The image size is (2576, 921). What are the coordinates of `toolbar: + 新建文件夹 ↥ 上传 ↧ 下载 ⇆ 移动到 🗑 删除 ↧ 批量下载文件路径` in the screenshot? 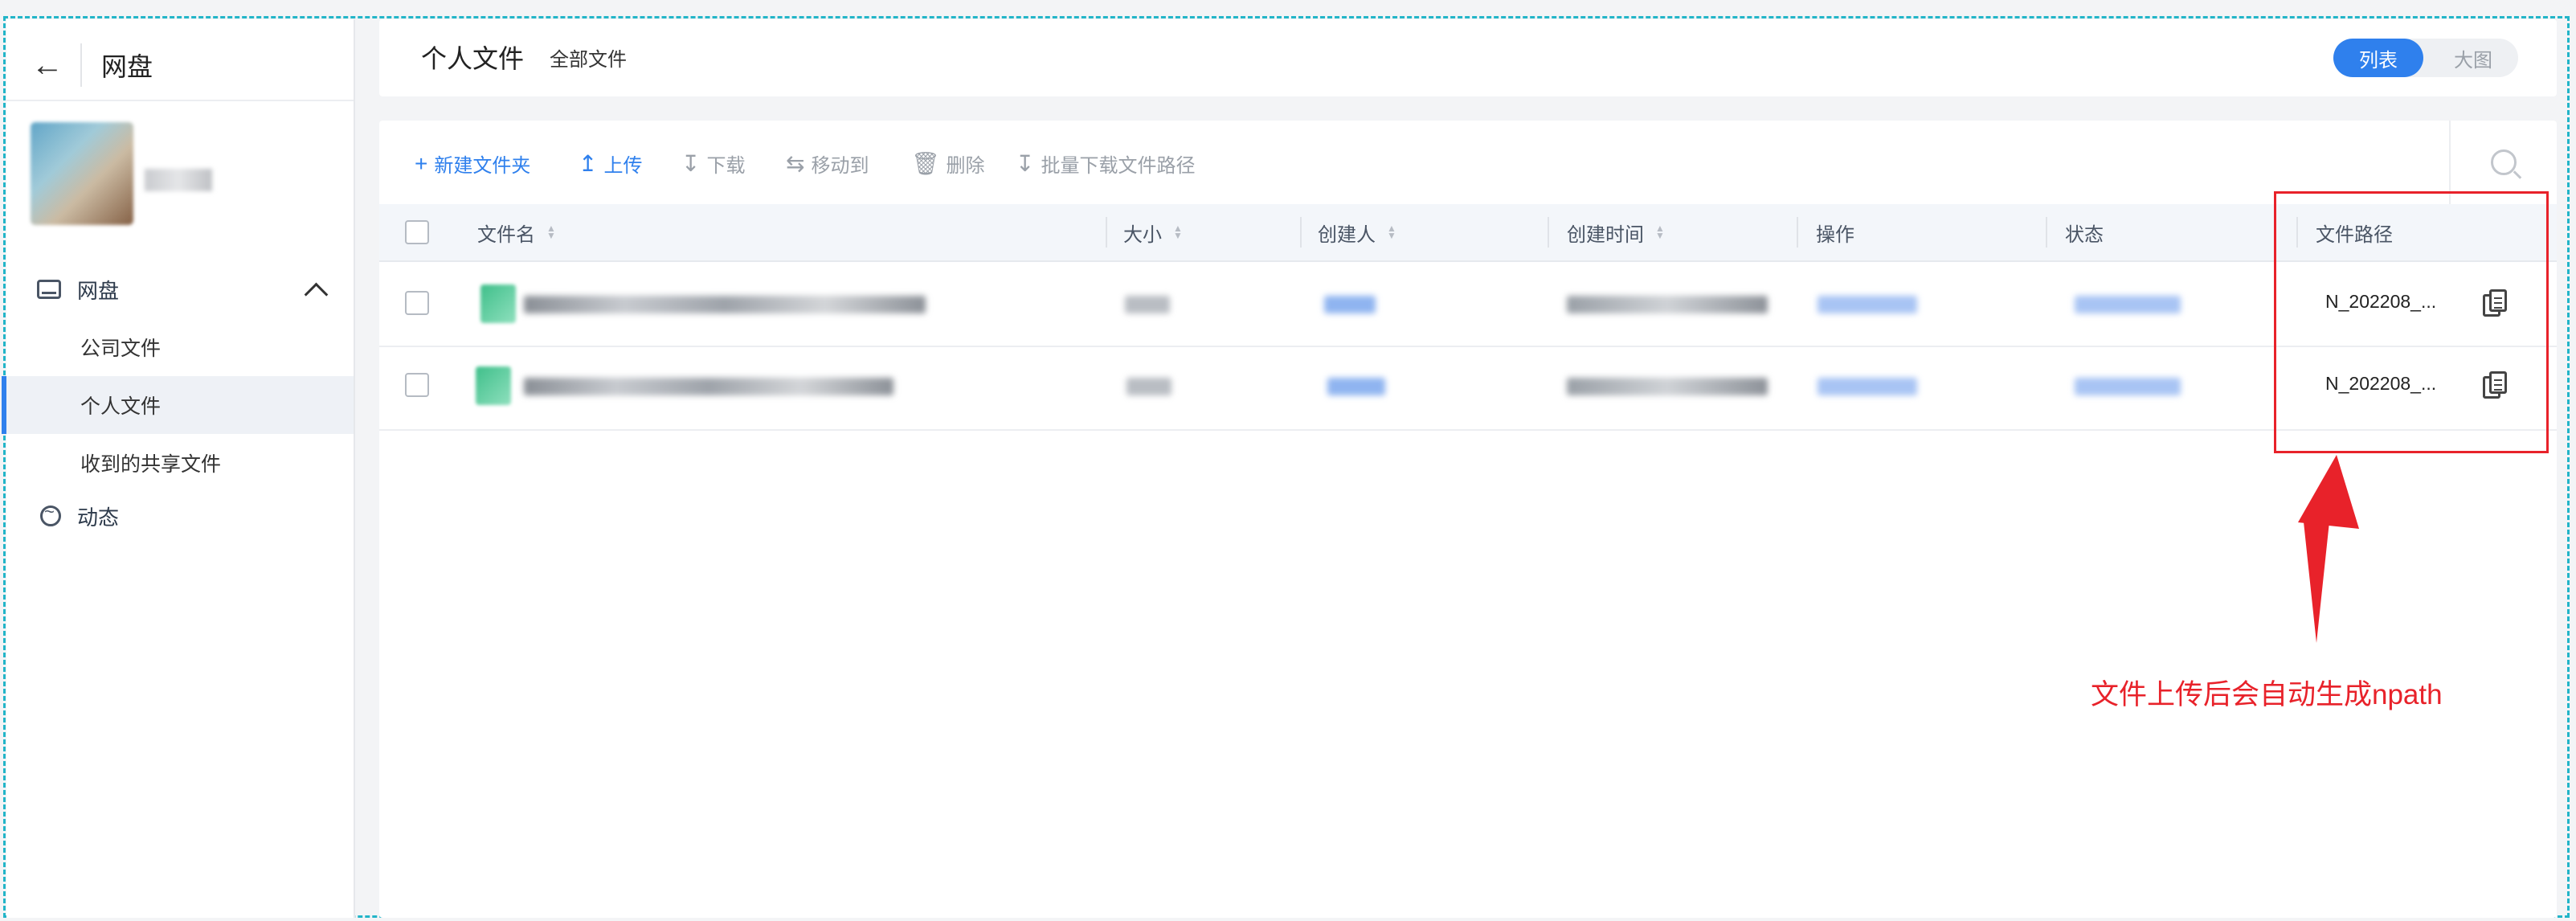 It's located at (1411, 163).